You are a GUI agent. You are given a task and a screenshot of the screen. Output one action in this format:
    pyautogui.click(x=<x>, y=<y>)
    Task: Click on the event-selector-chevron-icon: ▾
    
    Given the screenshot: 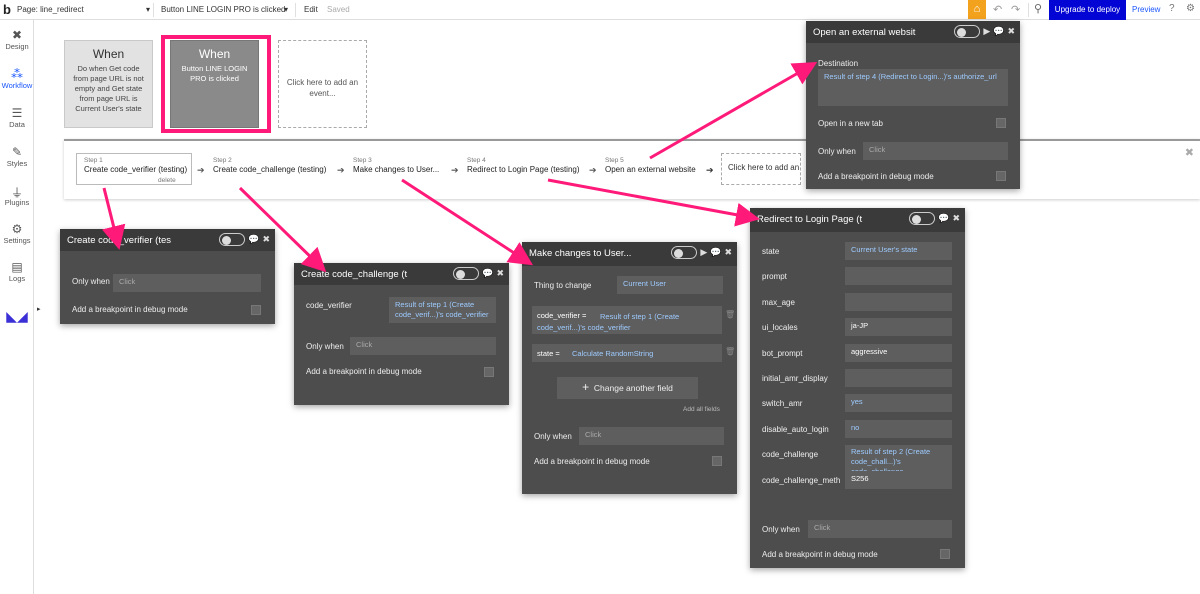 What is the action you would take?
    pyautogui.click(x=286, y=9)
    